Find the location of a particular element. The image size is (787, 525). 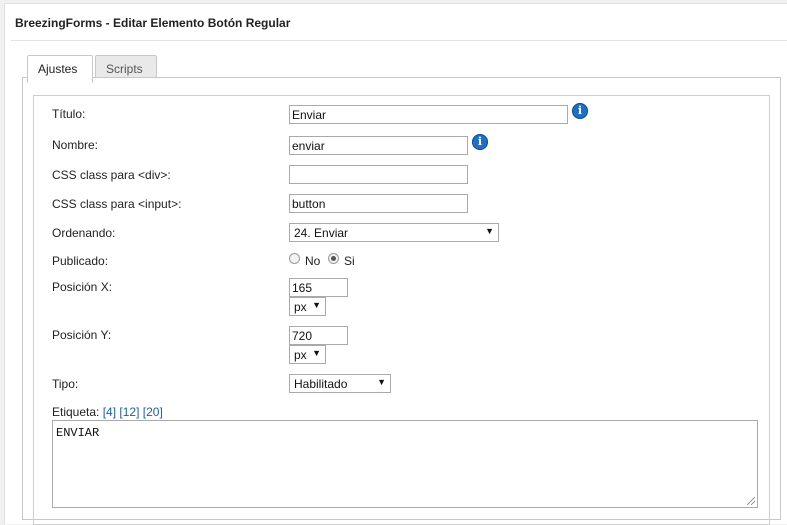

tab-ajustes: Ajustes is located at coordinates (60, 69).